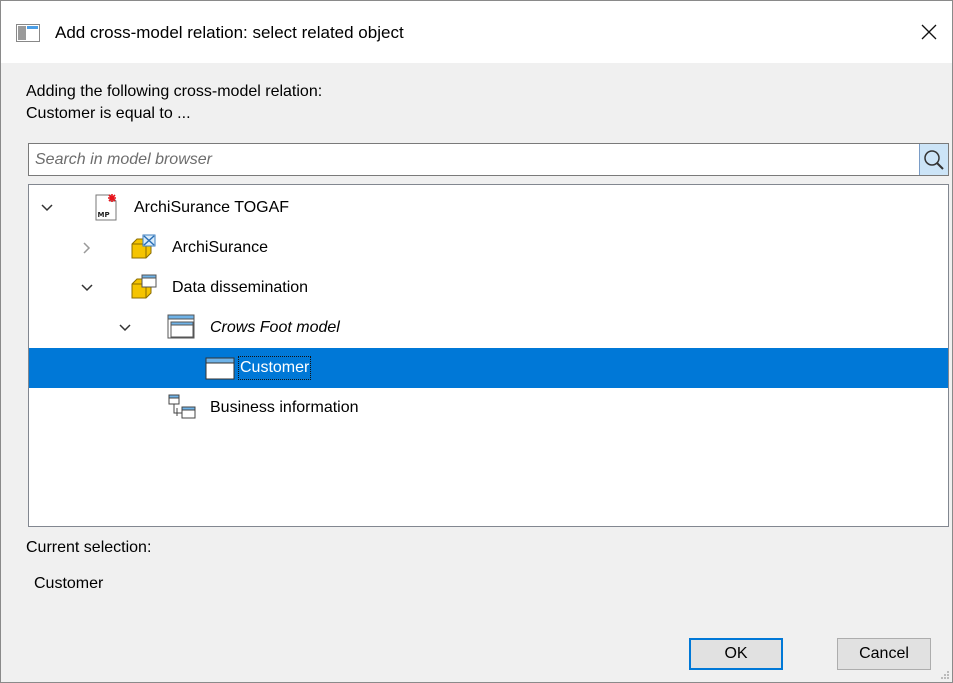 This screenshot has height=683, width=953. What do you see at coordinates (275, 327) in the screenshot?
I see `tree-item-label: Crows Foot model` at bounding box center [275, 327].